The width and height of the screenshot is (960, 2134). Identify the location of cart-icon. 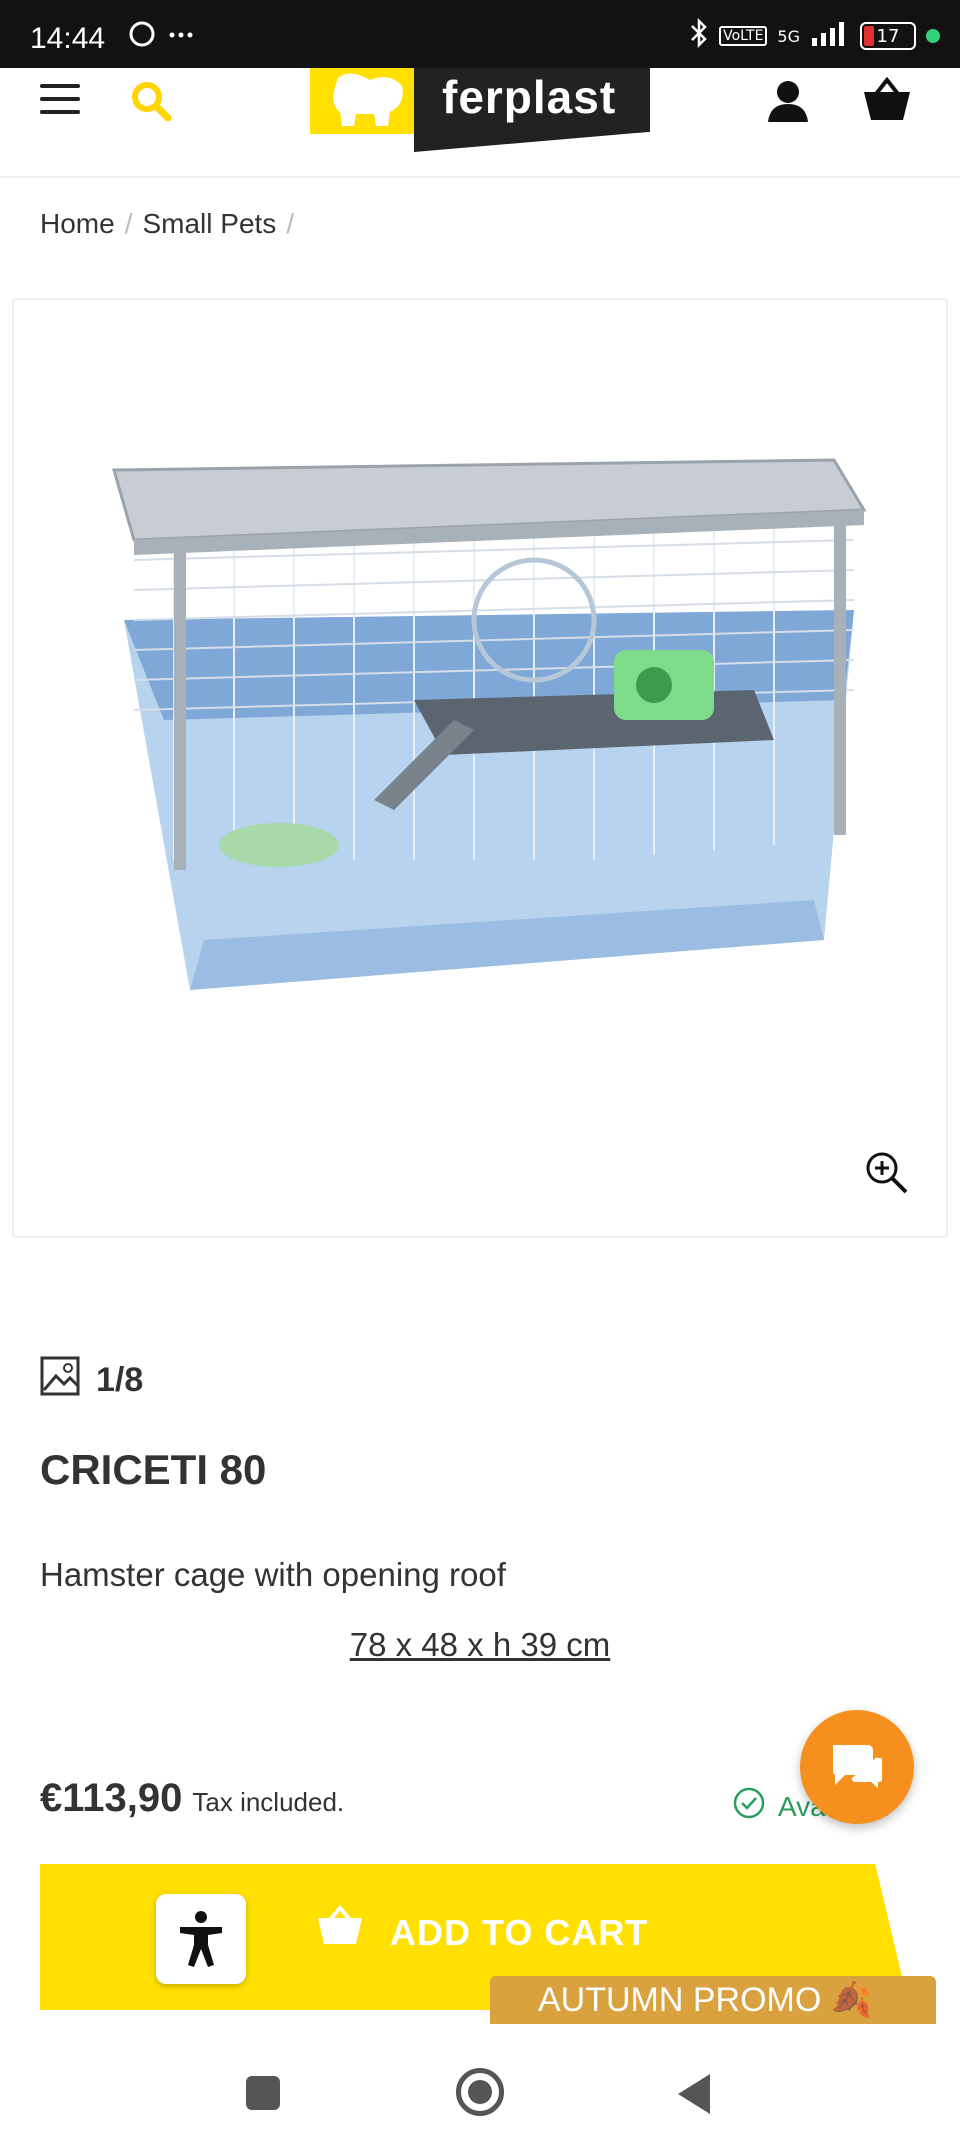
(887, 100).